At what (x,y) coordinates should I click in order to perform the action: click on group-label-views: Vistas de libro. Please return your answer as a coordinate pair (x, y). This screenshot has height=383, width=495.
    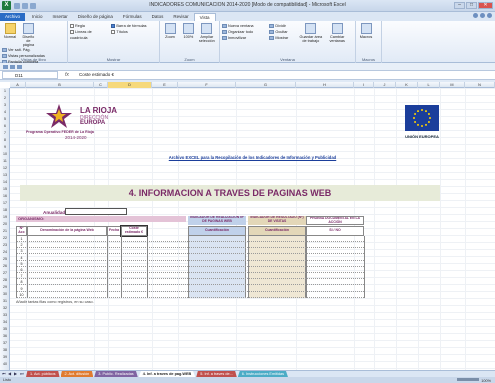
    Looking at the image, I should click on (33, 59).